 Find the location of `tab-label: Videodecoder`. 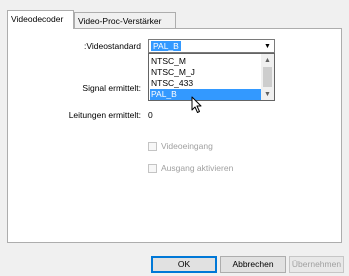

tab-label: Videodecoder is located at coordinates (37, 19).